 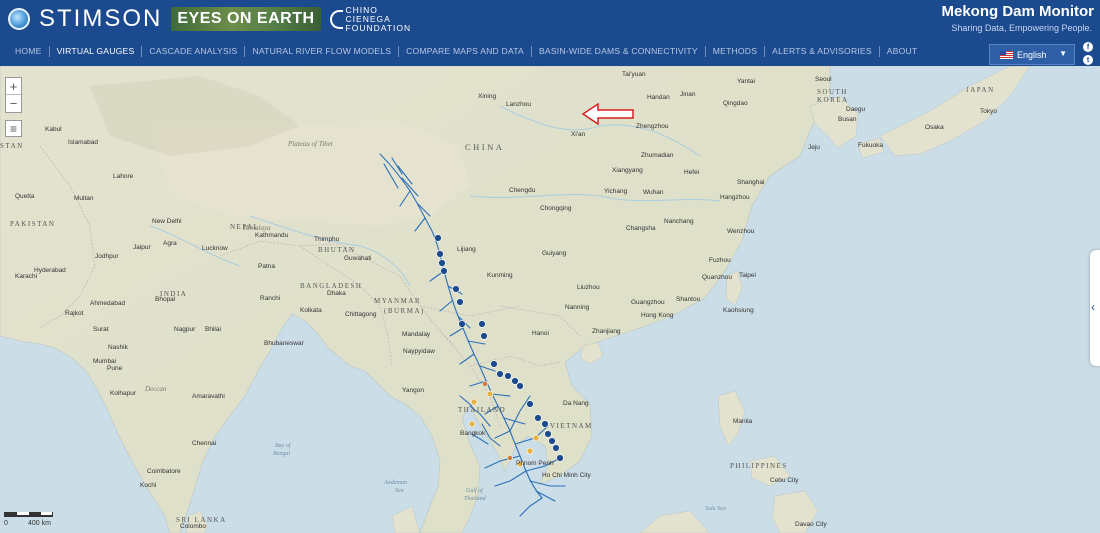 What do you see at coordinates (74, 313) in the screenshot?
I see `map-label-rajkot: Rajkot` at bounding box center [74, 313].